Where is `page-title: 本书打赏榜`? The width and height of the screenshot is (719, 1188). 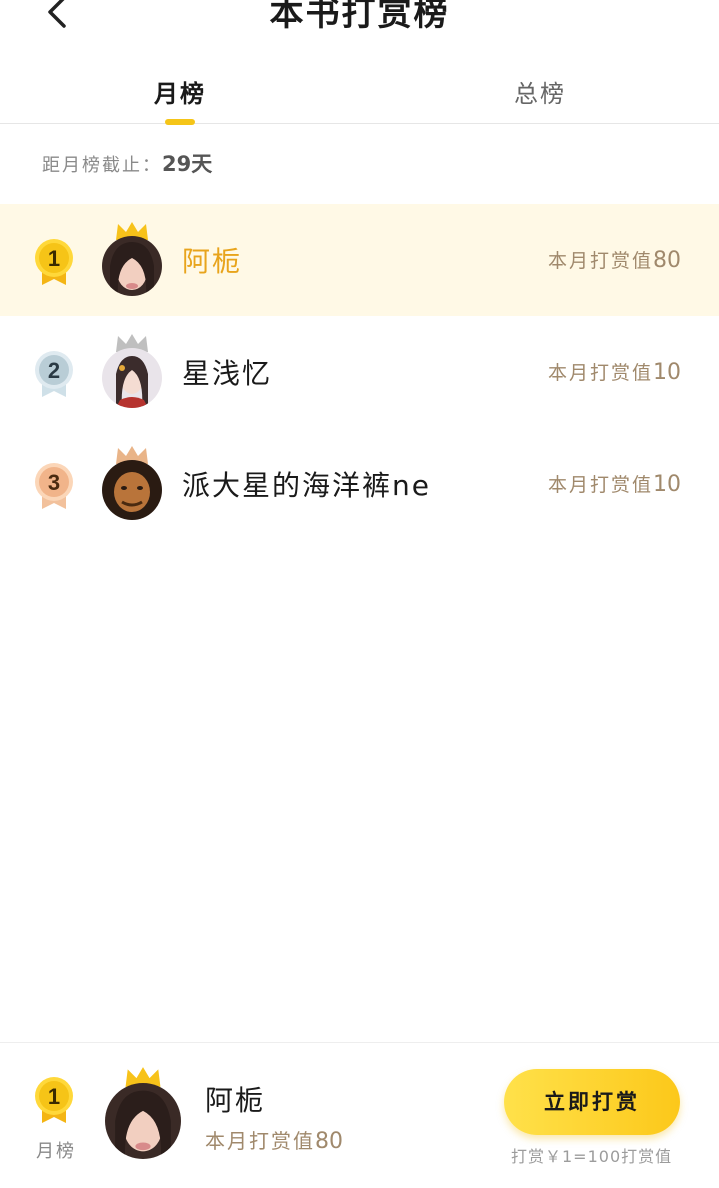 page-title: 本书打赏榜 is located at coordinates (359, 17).